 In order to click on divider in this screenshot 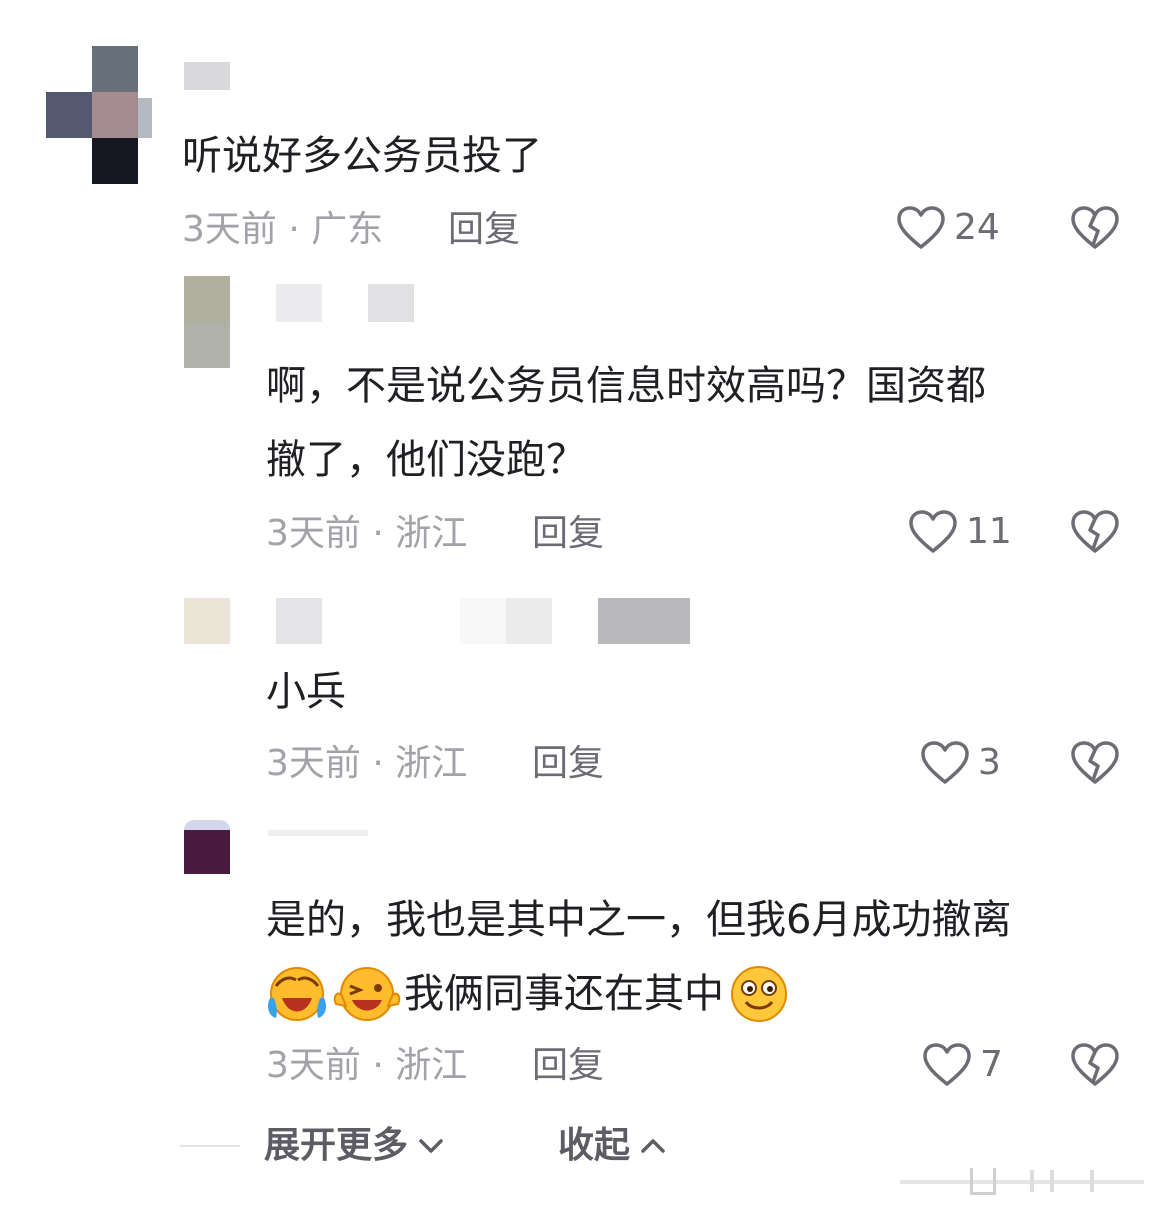, I will do `click(210, 1146)`.